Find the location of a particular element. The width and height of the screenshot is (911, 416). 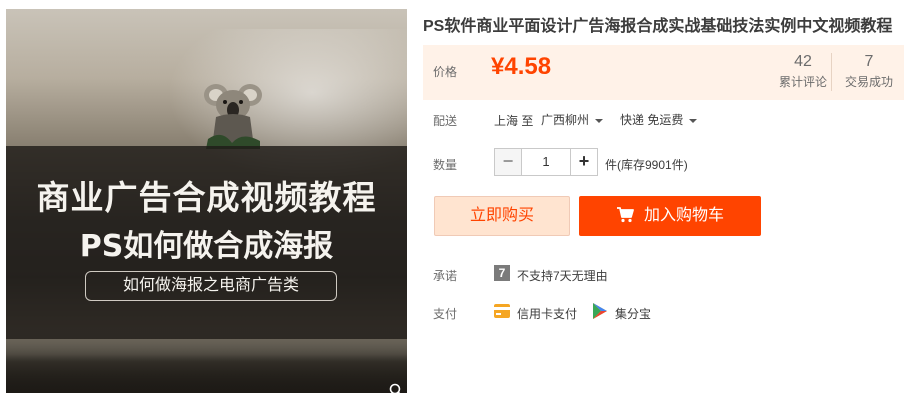

koala-image is located at coordinates (233, 116).